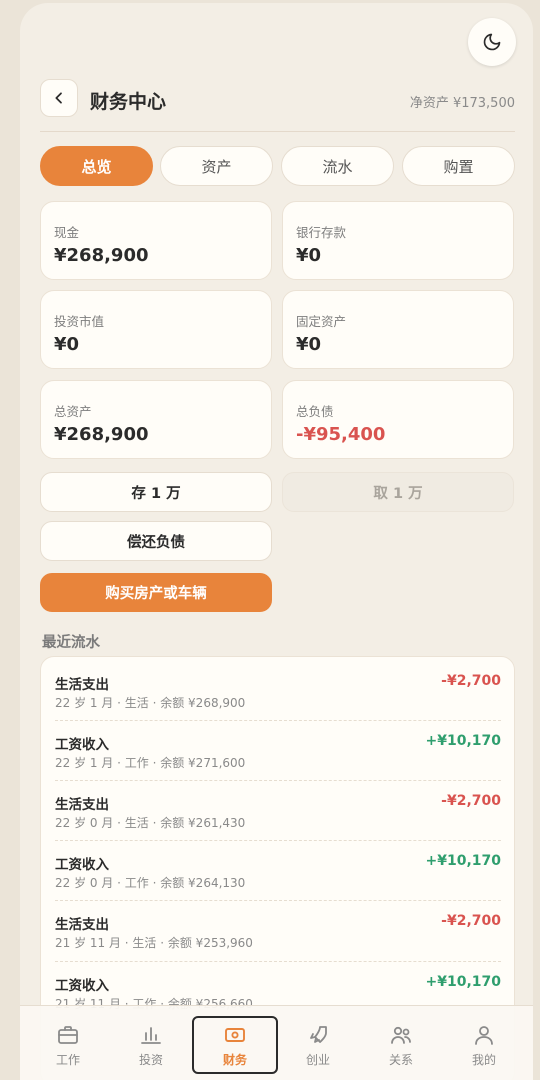 Image resolution: width=540 pixels, height=1080 pixels. Describe the element at coordinates (318, 1034) in the screenshot. I see `rocket-icon` at that location.